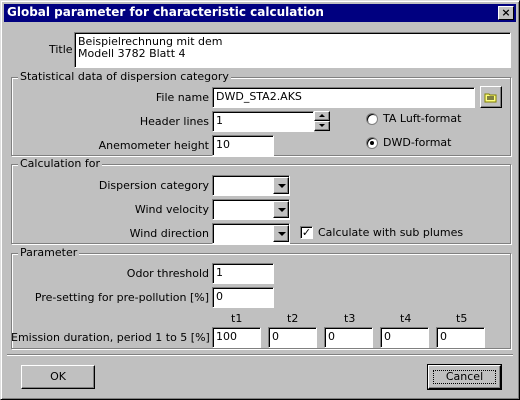  I want to click on period-header-t5: t5, so click(462, 318).